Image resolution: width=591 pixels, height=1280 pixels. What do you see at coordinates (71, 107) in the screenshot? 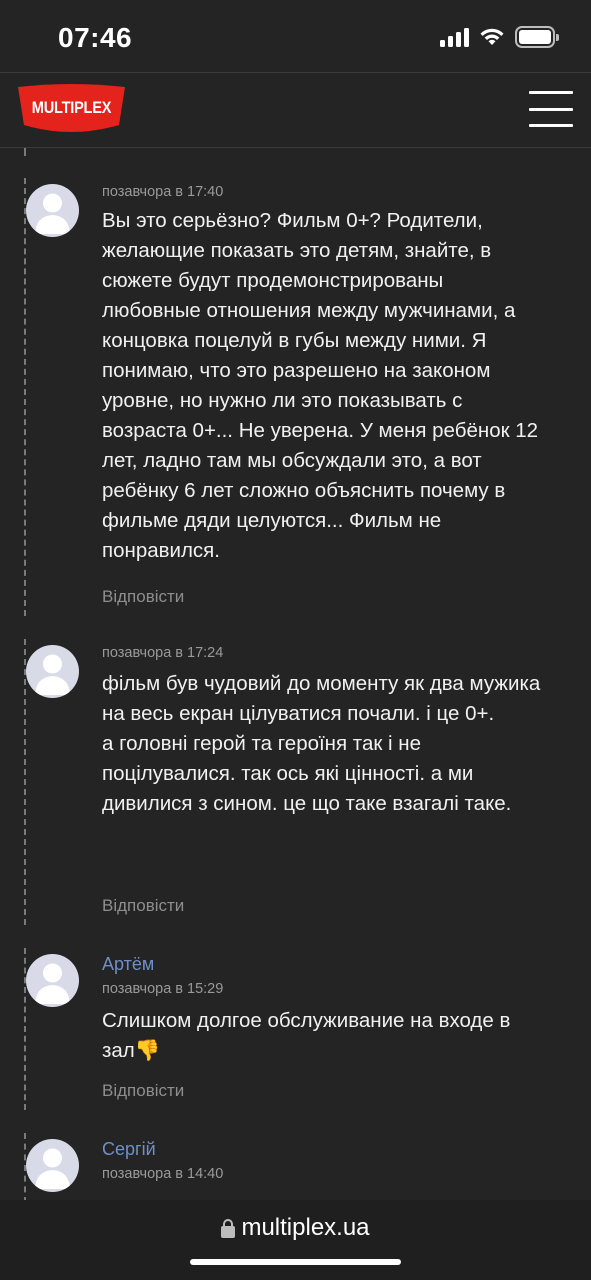
I see `logo-text: MULTIPLEX` at bounding box center [71, 107].